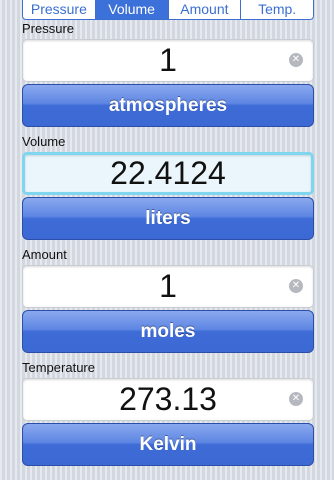 Image resolution: width=334 pixels, height=480 pixels. I want to click on pressure-field: 1 ✕, so click(168, 60).